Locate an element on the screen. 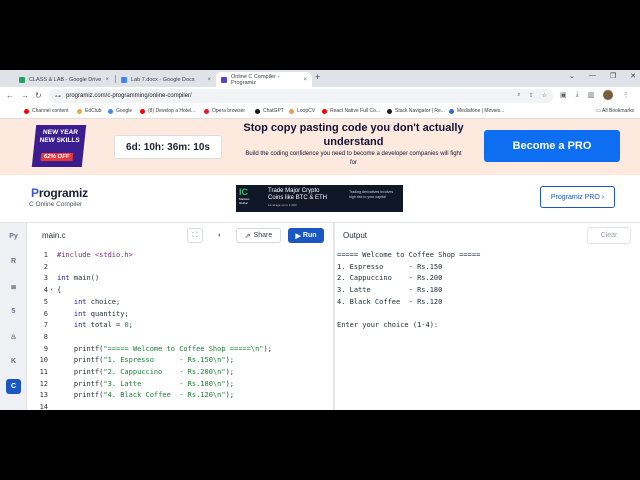 Image resolution: width=640 pixels, height=480 pixels. code-line: 13 printf("4. Black Coffee - Rs.120\n"); is located at coordinates (180, 396).